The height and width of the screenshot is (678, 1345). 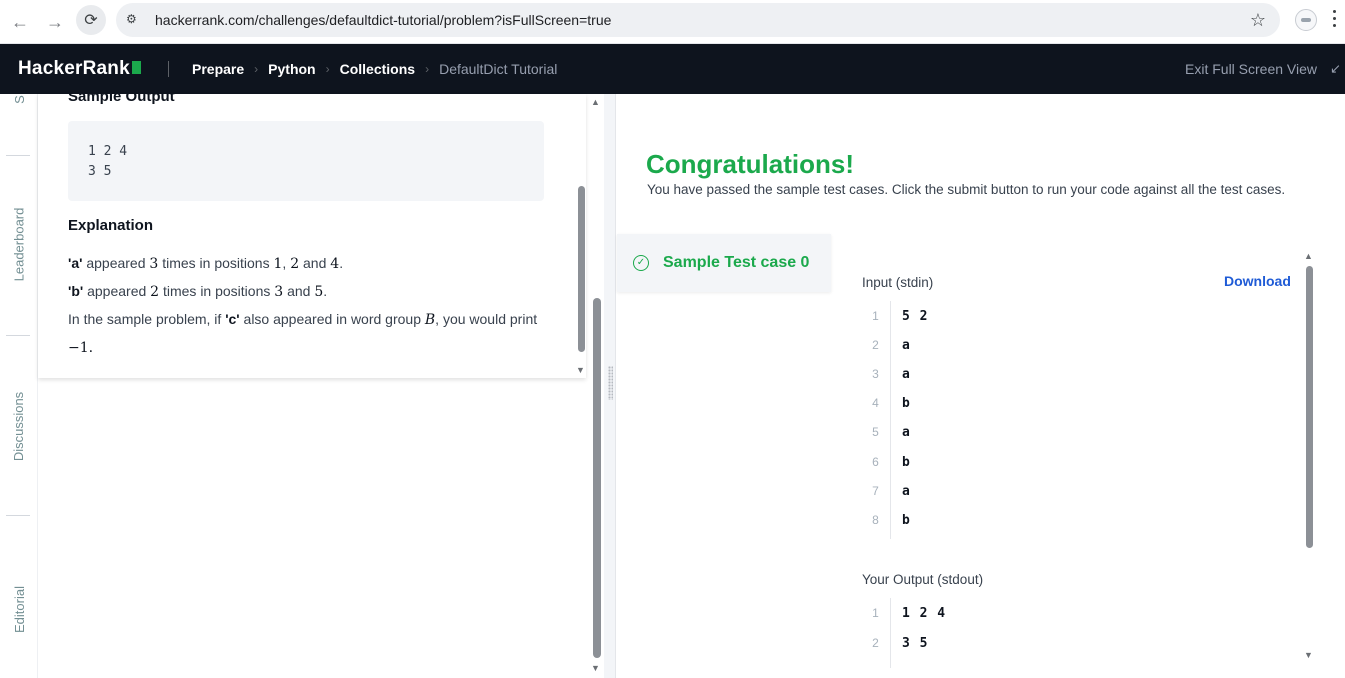 I want to click on left-pane-scroll-thumb, so click(x=597, y=478).